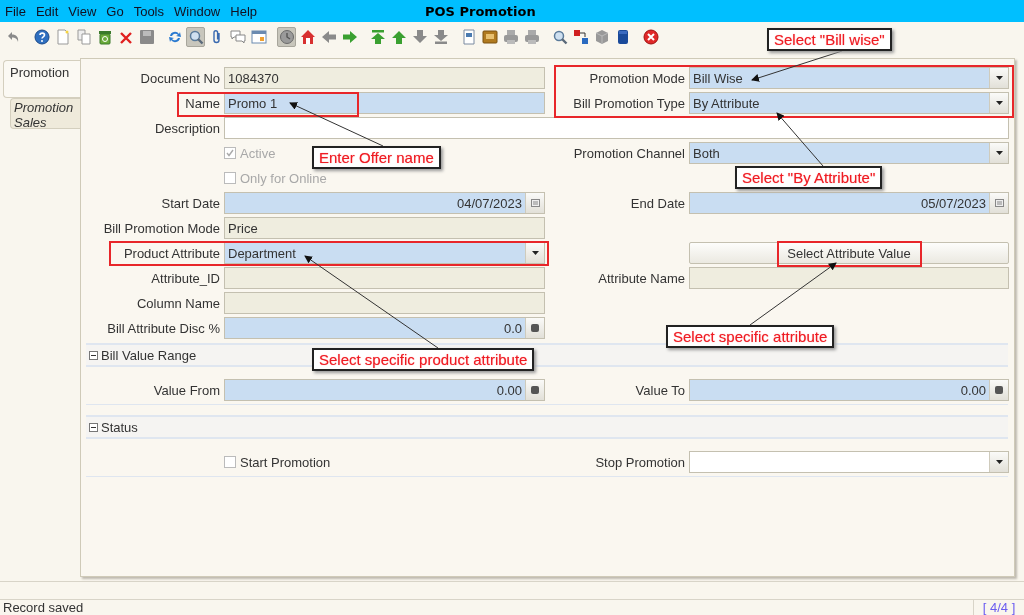 The height and width of the screenshot is (615, 1024). Describe the element at coordinates (809, 177) in the screenshot. I see `callout-tooltip: Select "By Attribute"` at that location.